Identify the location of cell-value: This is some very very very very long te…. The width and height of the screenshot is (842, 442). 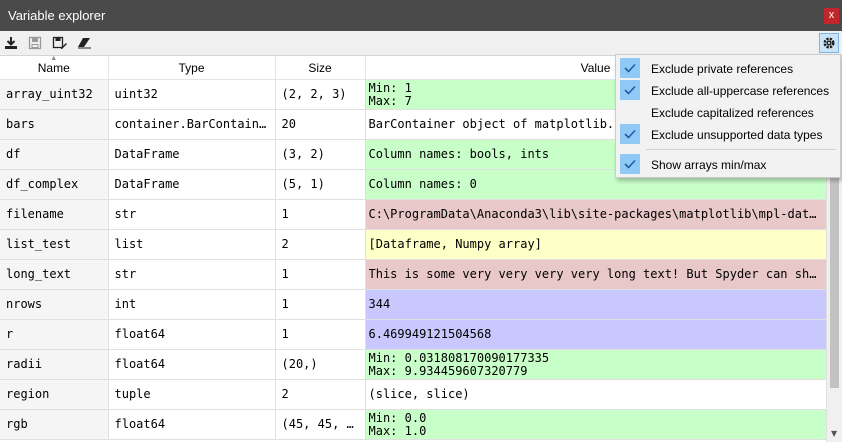
(595, 274).